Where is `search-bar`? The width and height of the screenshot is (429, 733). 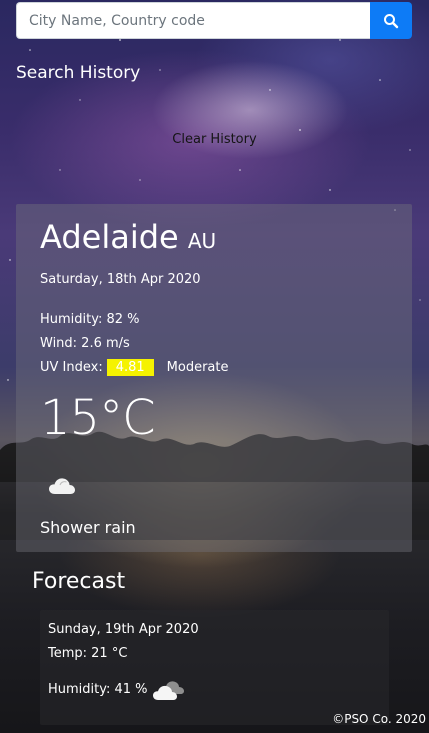
search-bar is located at coordinates (214, 20).